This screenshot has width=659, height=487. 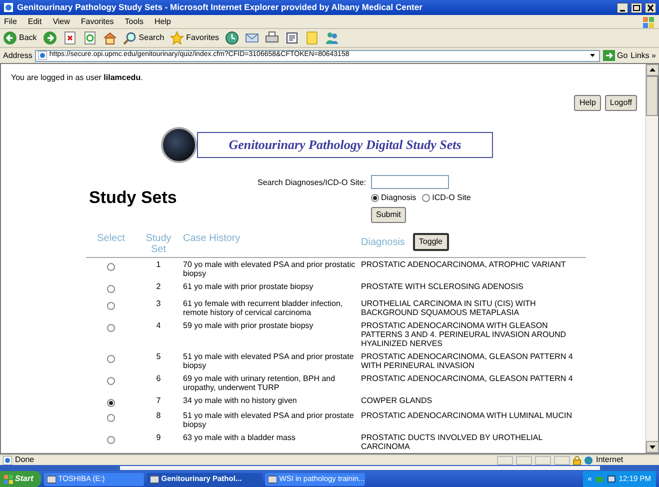 I want to click on note-icon, so click(x=312, y=38).